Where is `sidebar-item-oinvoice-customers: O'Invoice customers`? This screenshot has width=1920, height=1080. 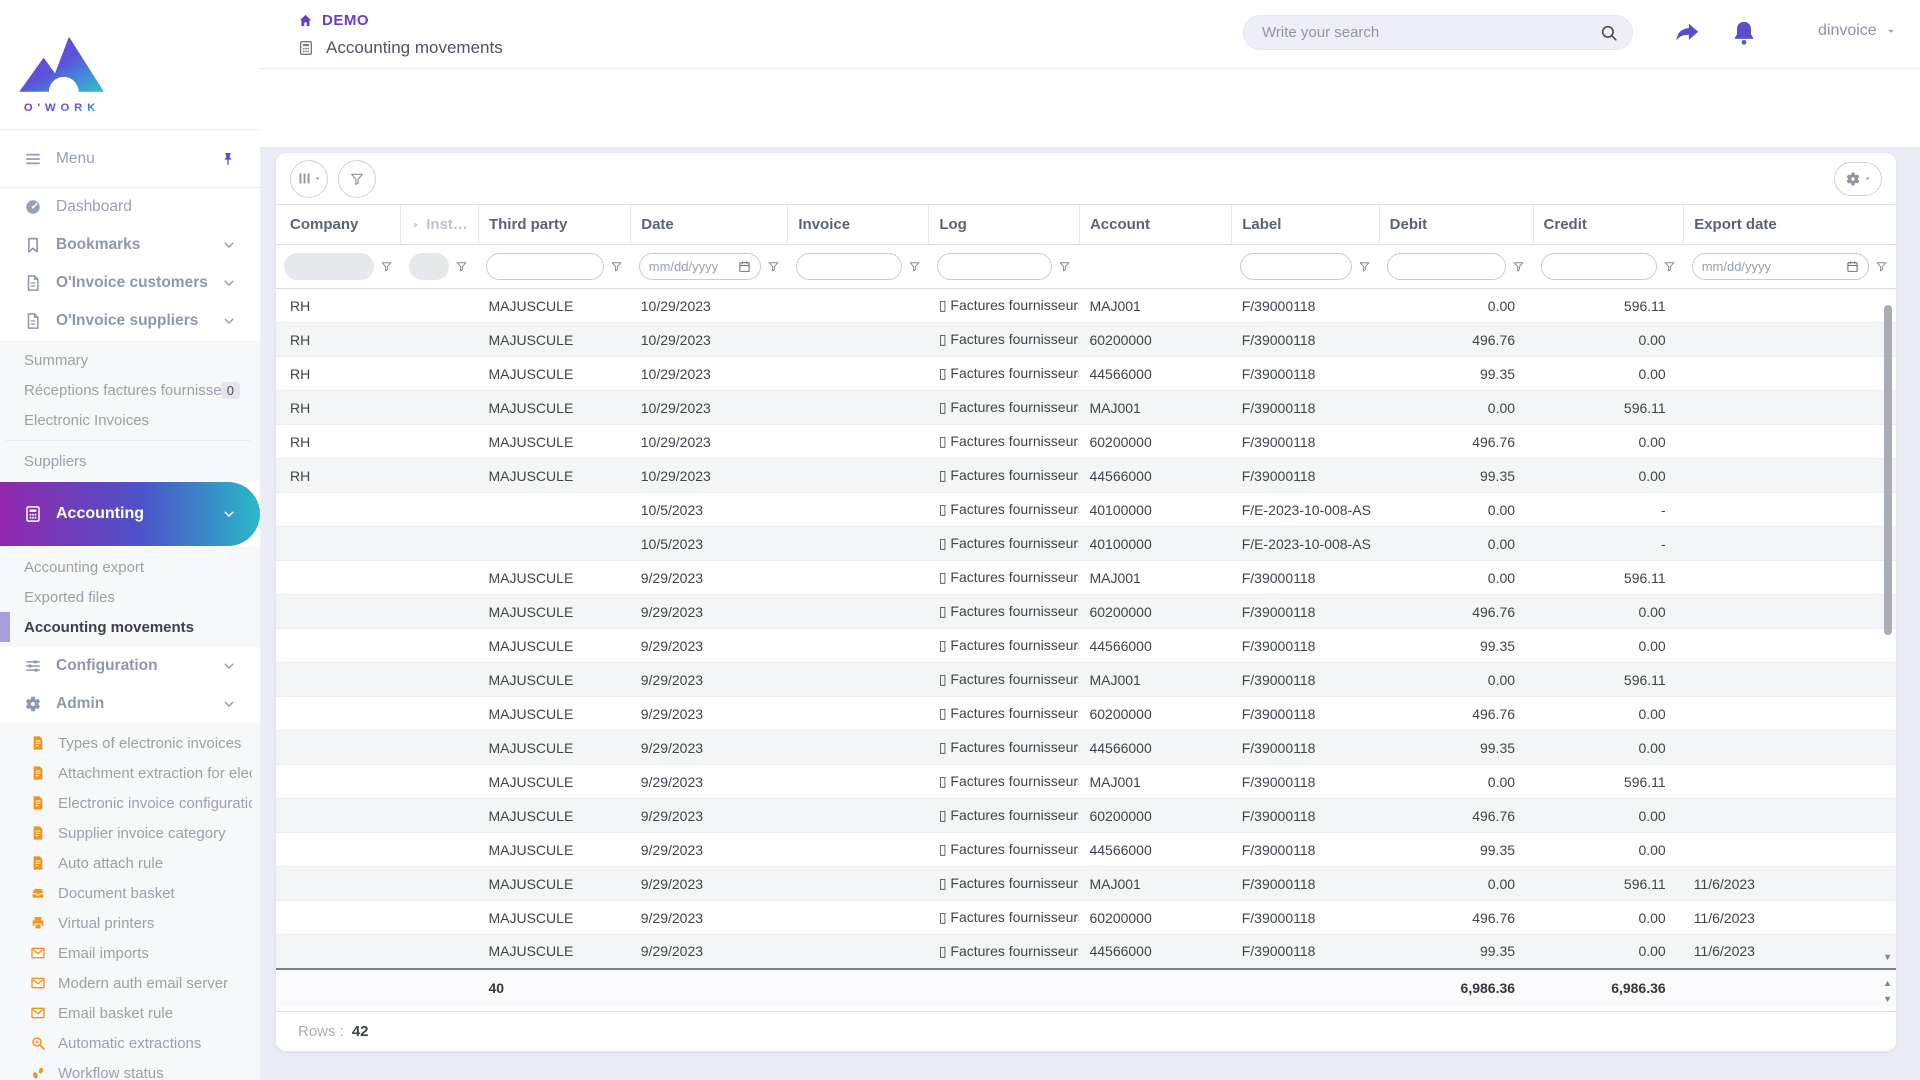 sidebar-item-oinvoice-customers: O'Invoice customers is located at coordinates (130, 283).